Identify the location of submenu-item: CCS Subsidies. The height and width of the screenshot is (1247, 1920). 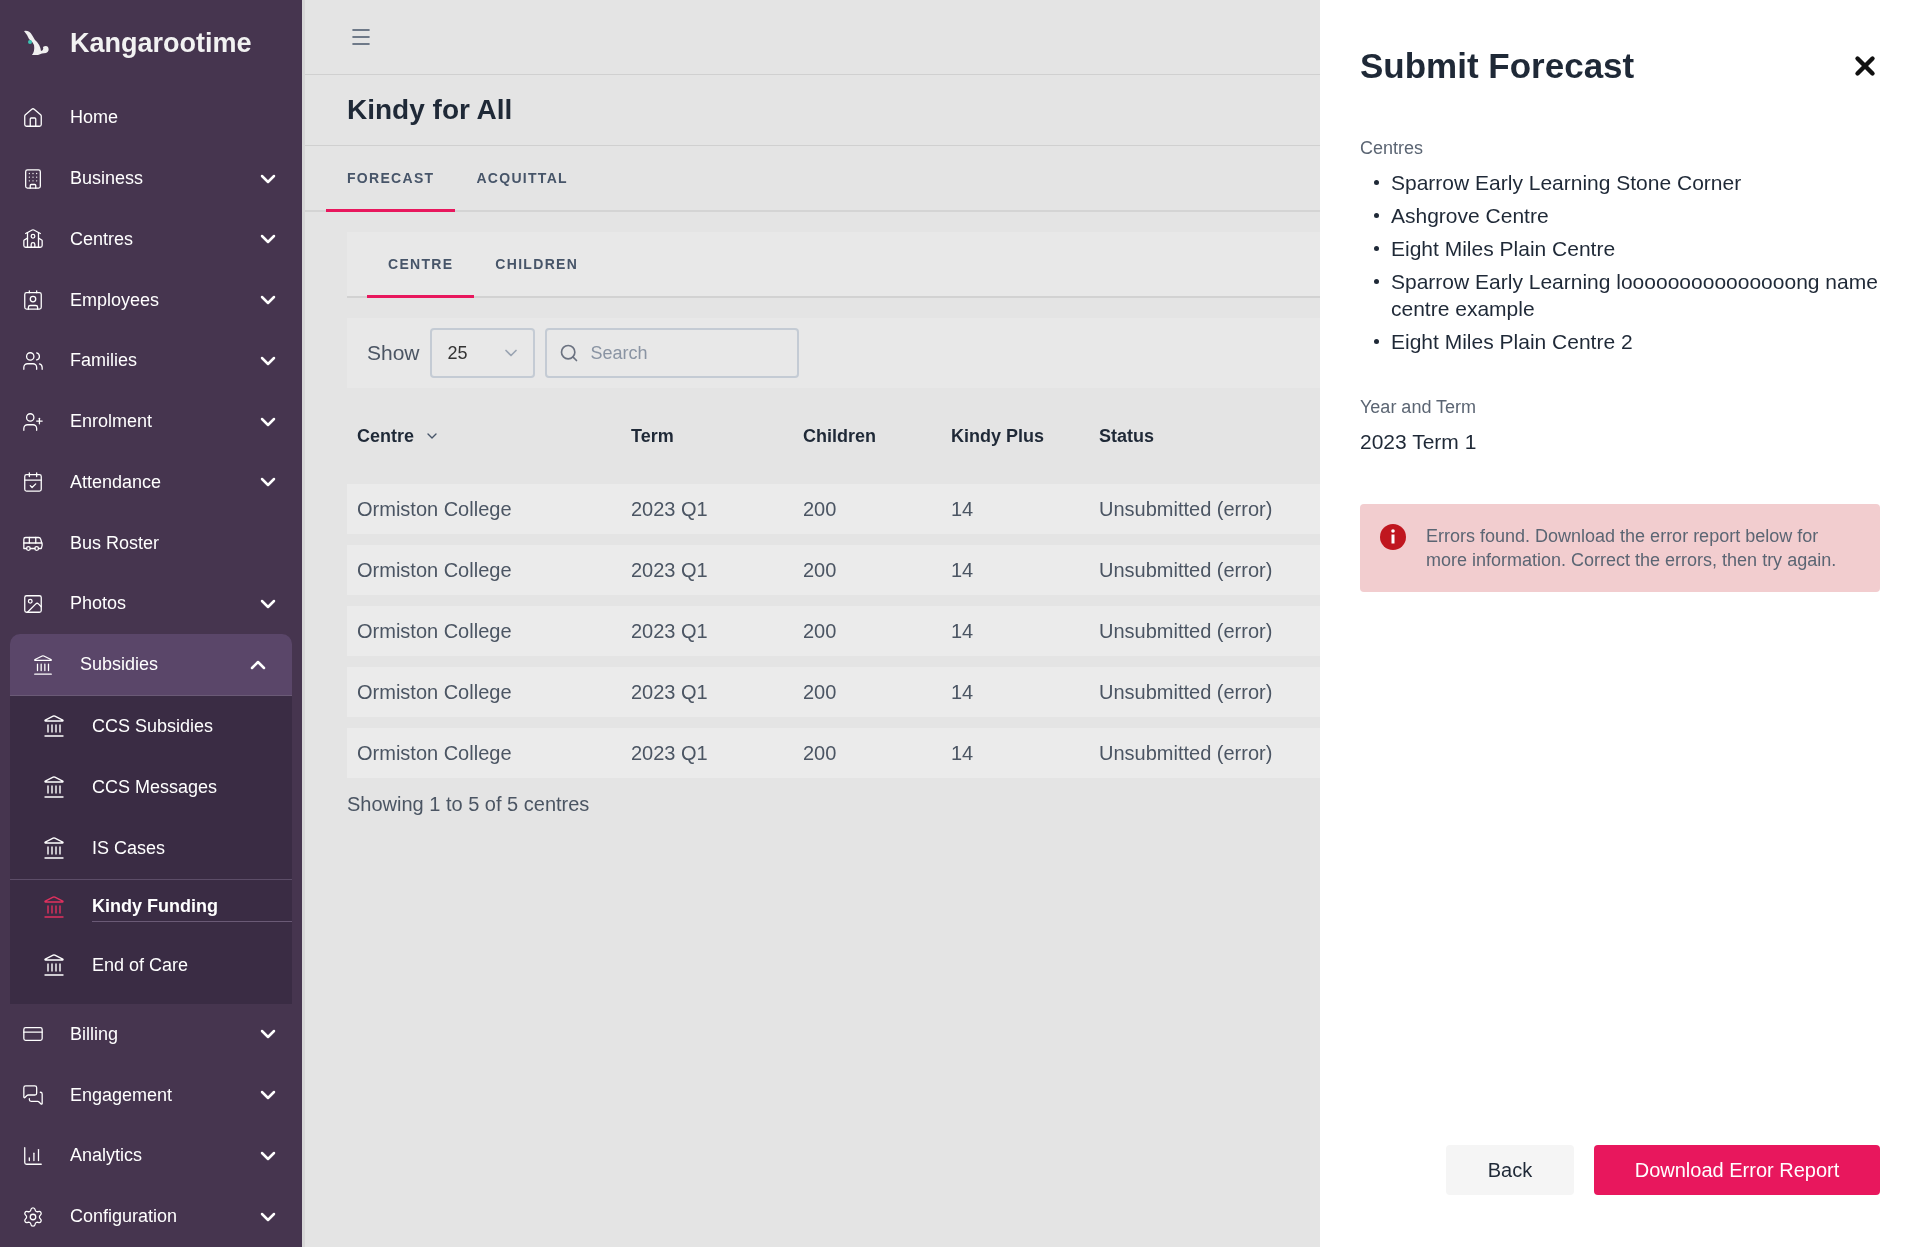
(192, 726).